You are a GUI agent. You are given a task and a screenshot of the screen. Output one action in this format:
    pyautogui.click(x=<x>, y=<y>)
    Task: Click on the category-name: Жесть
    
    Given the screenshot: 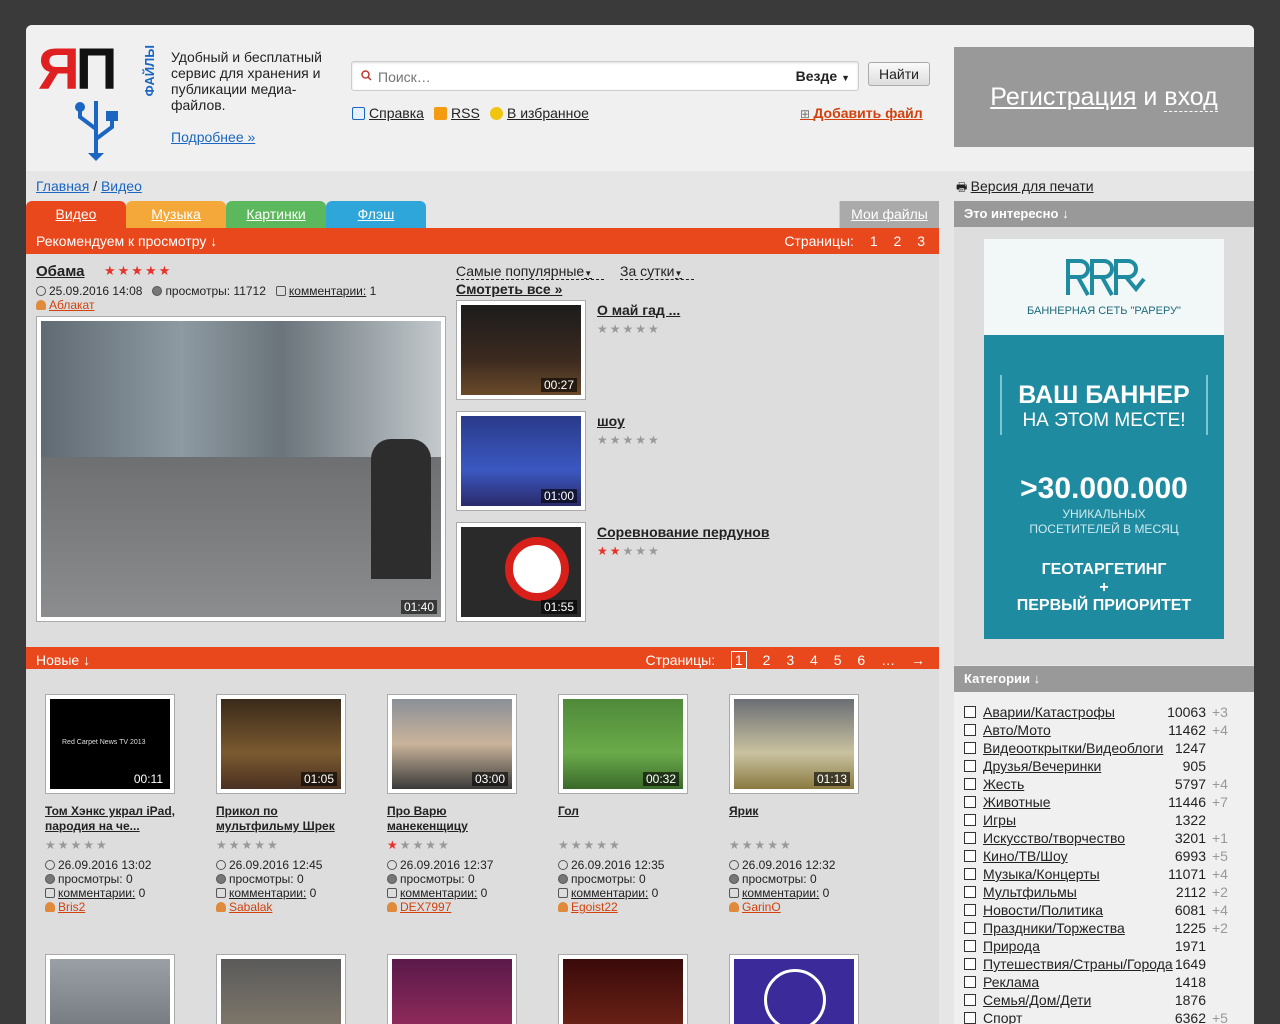 What is the action you would take?
    pyautogui.click(x=1003, y=784)
    